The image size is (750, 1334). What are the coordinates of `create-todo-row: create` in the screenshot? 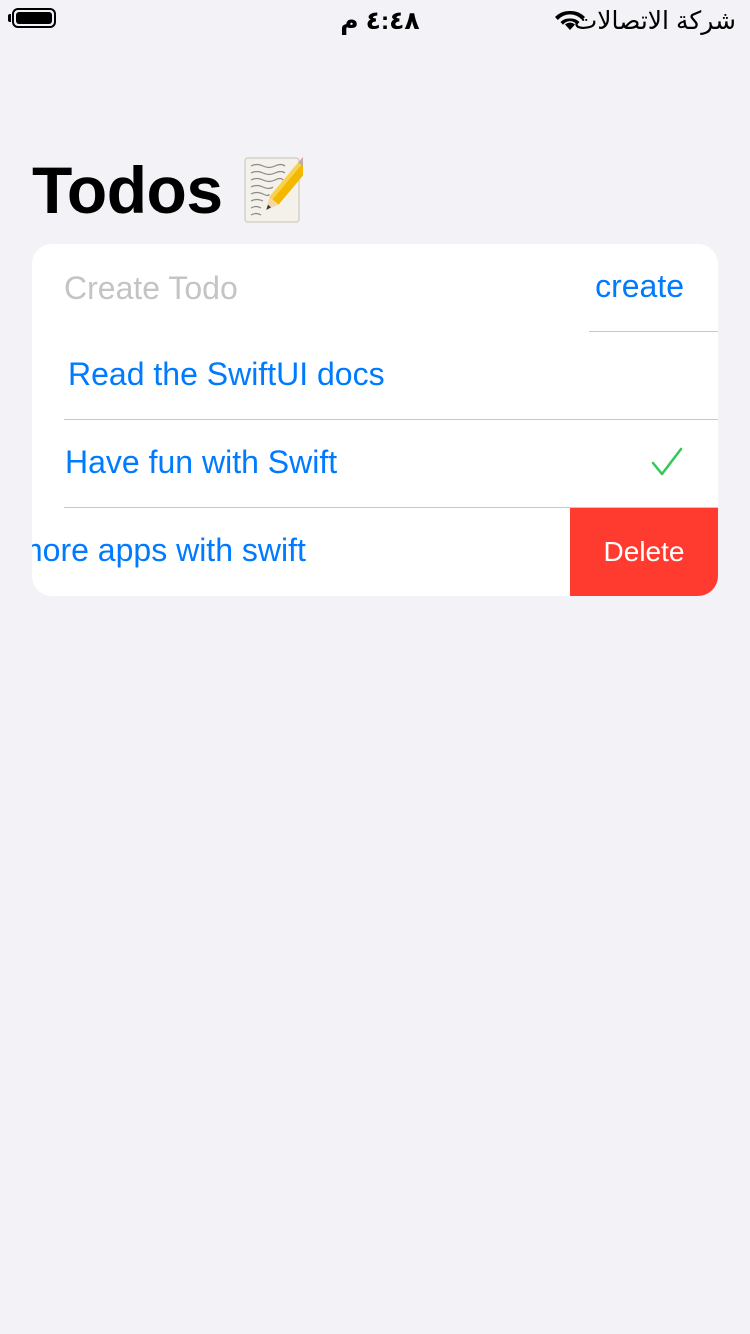 It's located at (375, 288).